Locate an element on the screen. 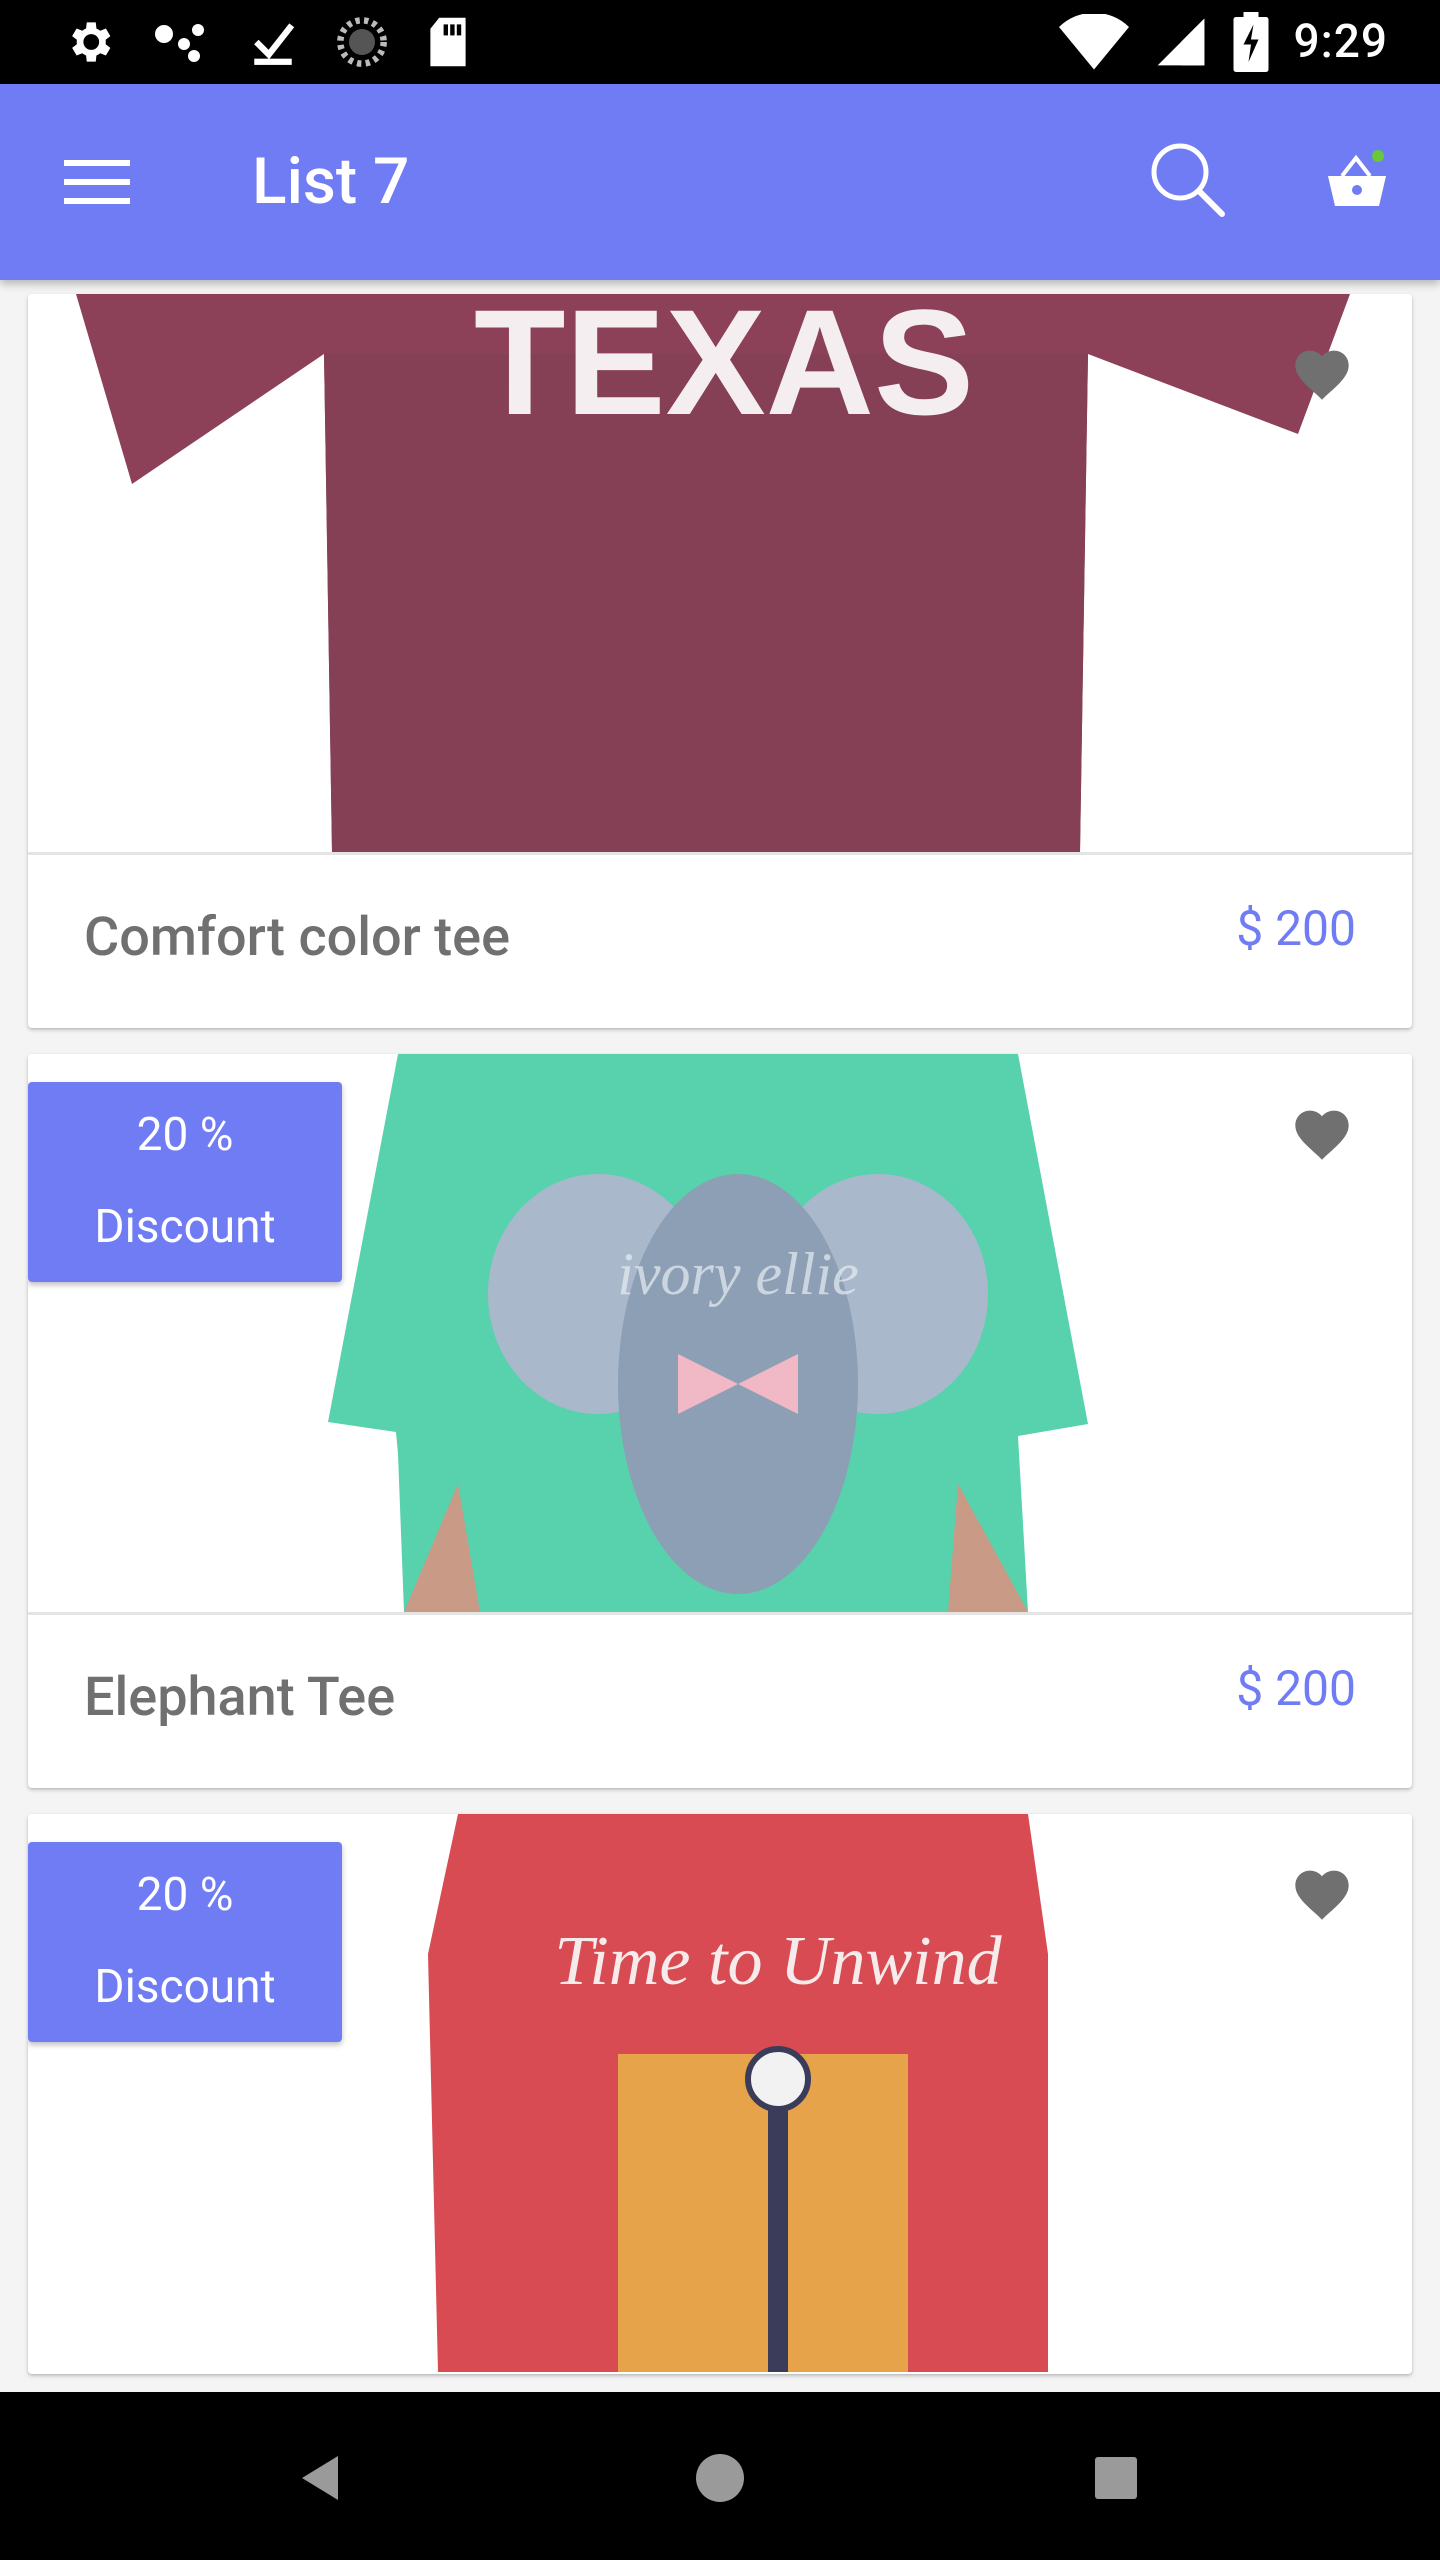 The height and width of the screenshot is (2560, 1440). assistant-dots-icon is located at coordinates (179, 43).